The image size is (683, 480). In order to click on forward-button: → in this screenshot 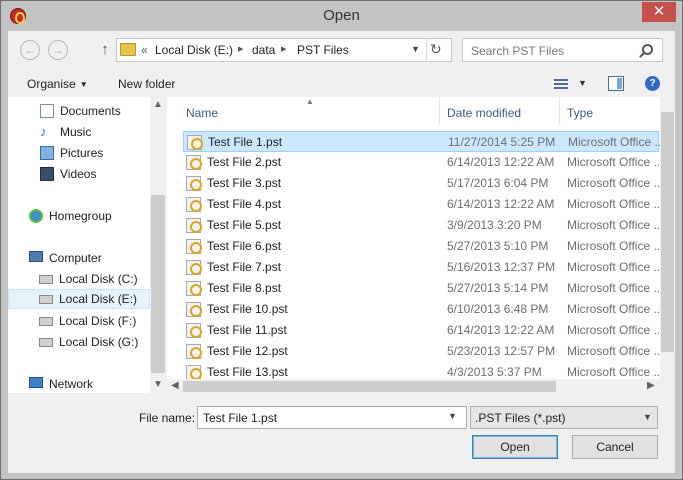, I will do `click(58, 50)`.